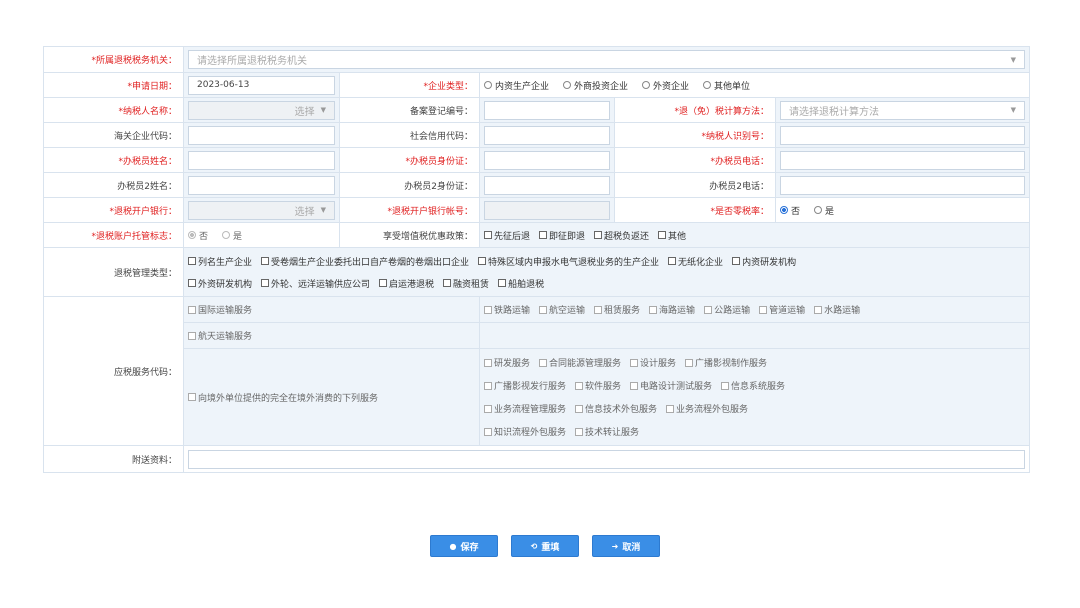 This screenshot has height=608, width=1080. Describe the element at coordinates (464, 546) in the screenshot. I see `save-button: ● 保存` at that location.